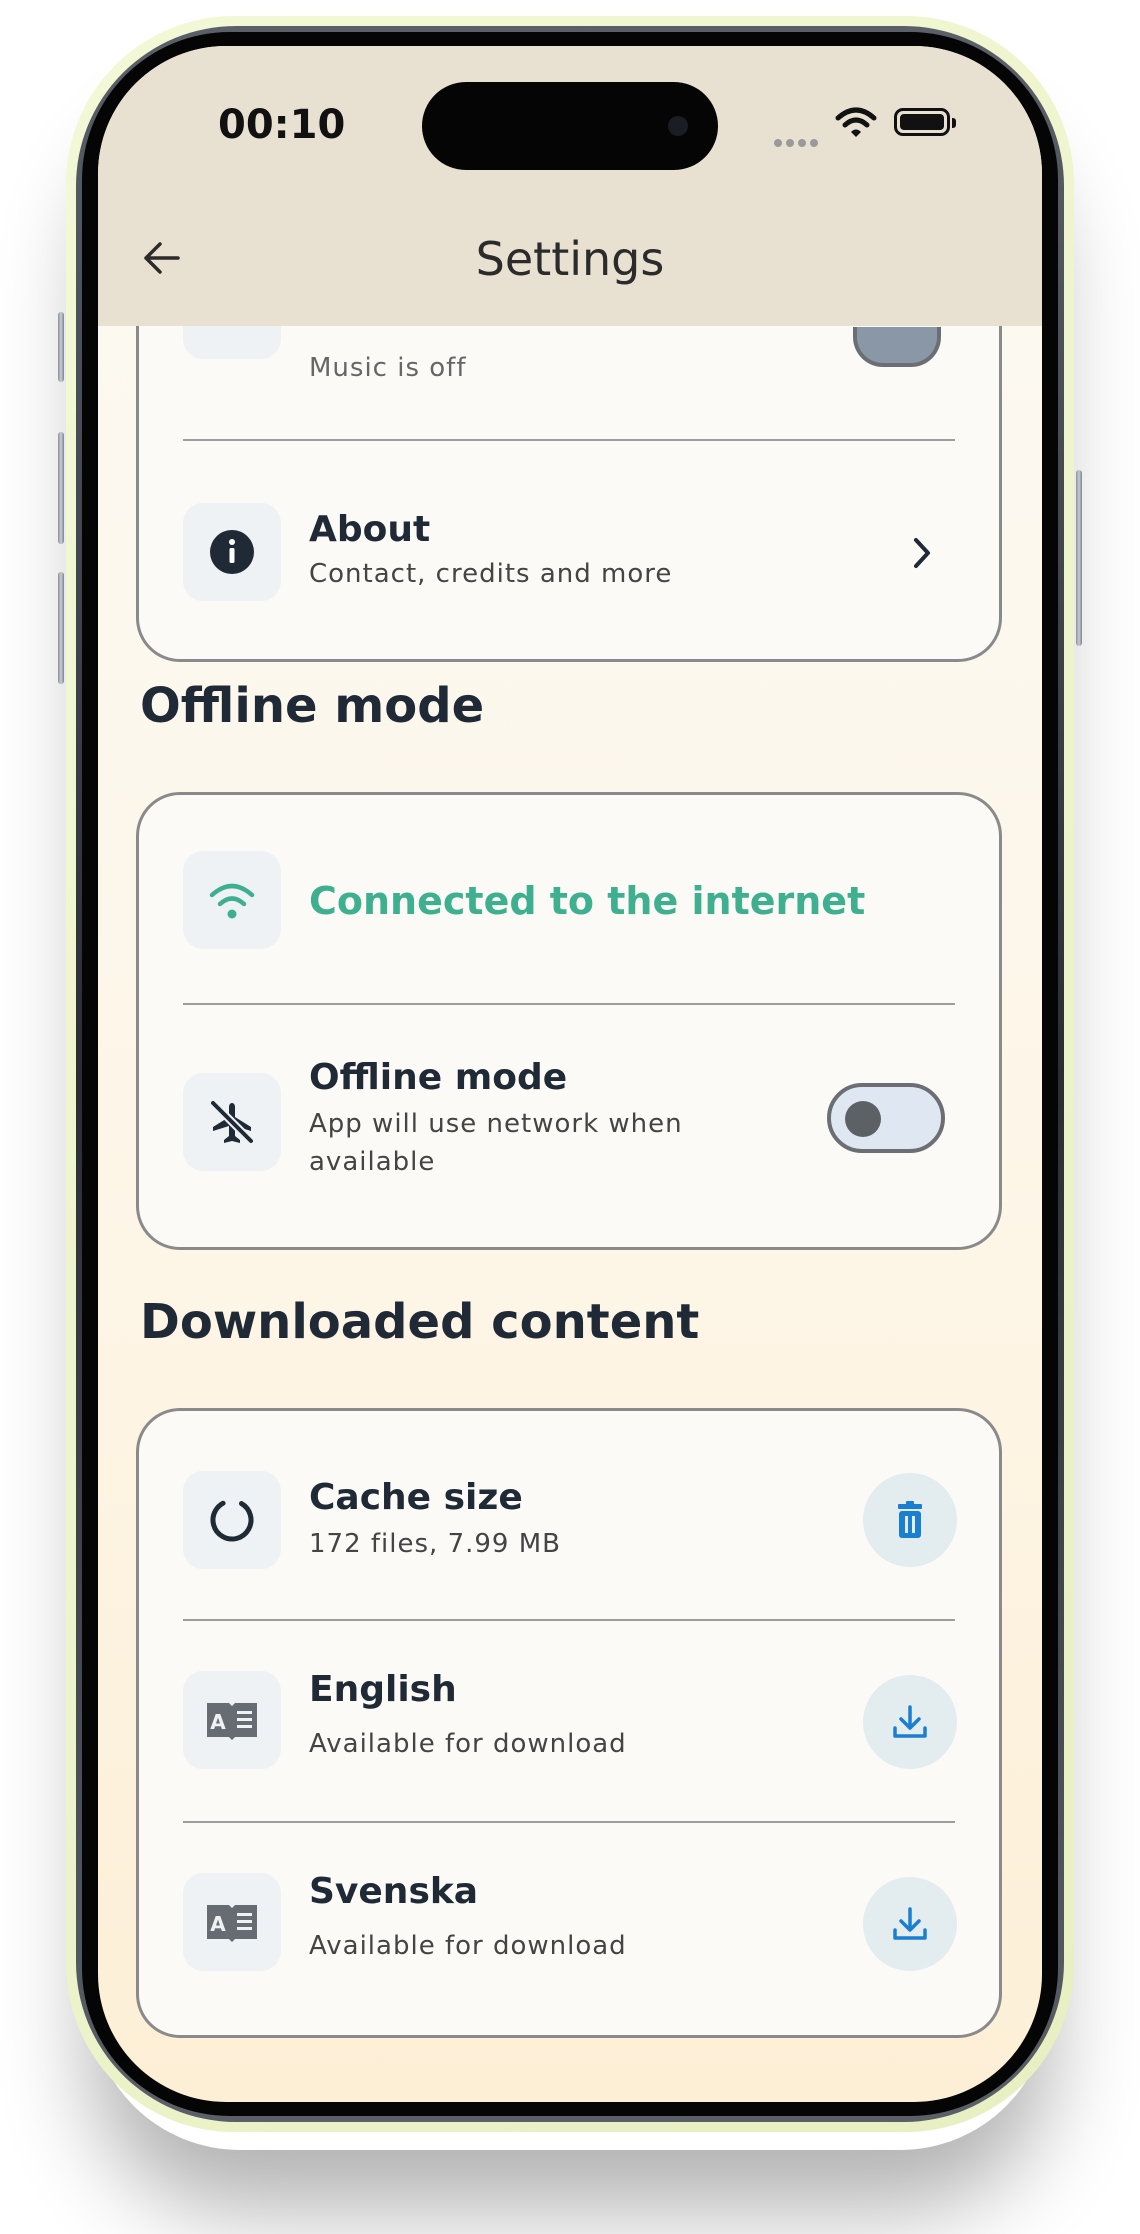  I want to click on volume-down-button, so click(61, 628).